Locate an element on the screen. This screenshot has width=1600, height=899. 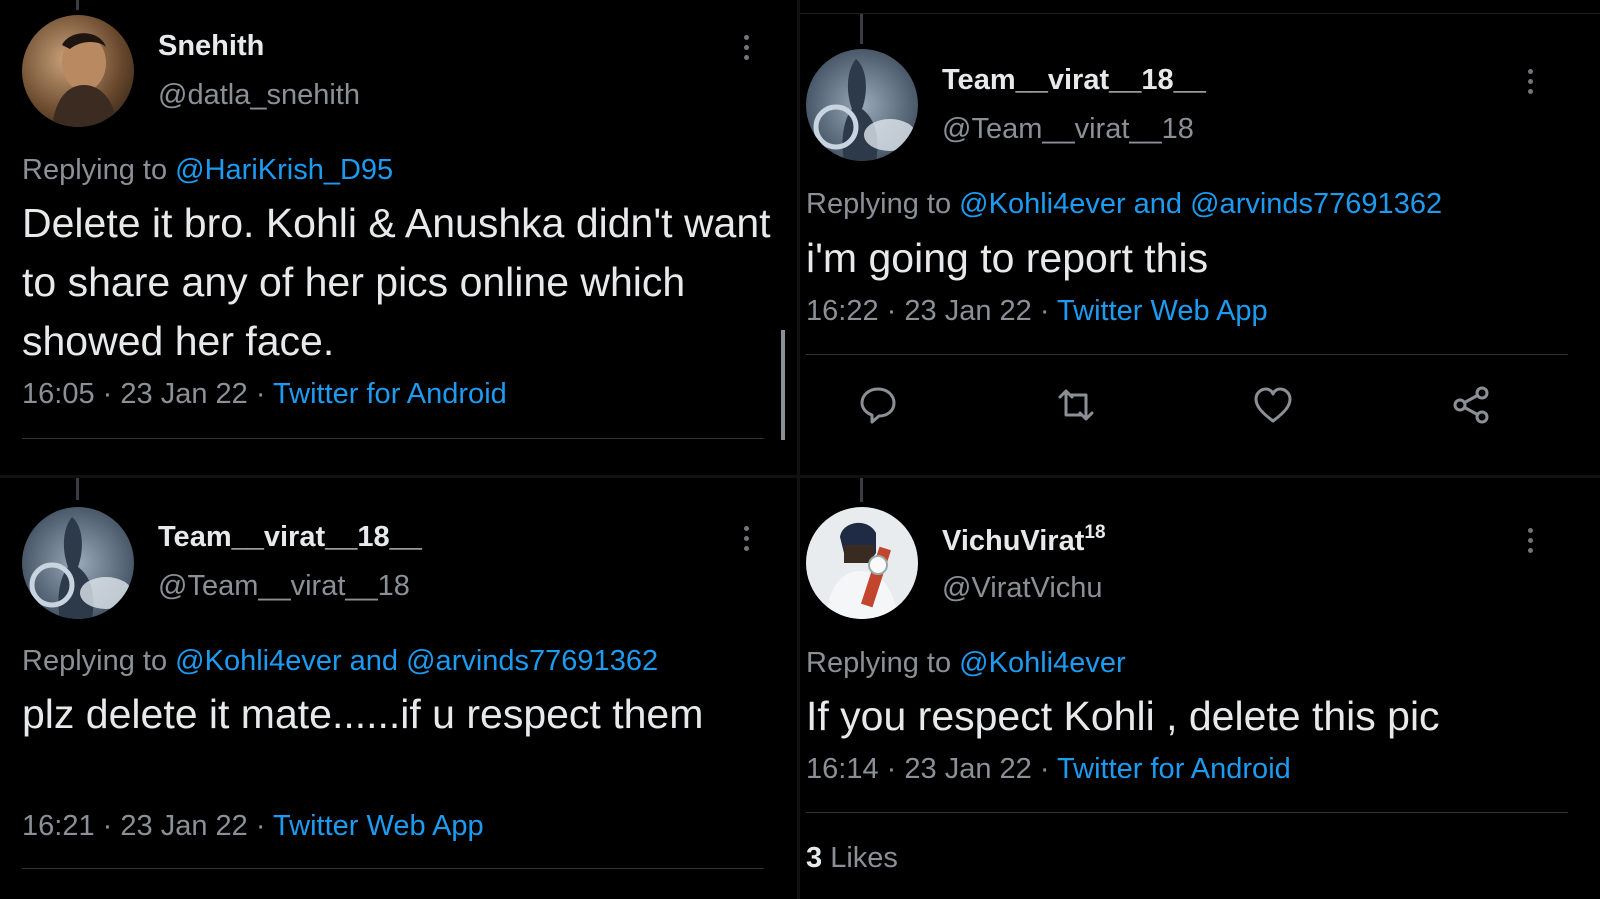
replying-to: Replying to @HariKrish_D95 is located at coordinates (207, 170).